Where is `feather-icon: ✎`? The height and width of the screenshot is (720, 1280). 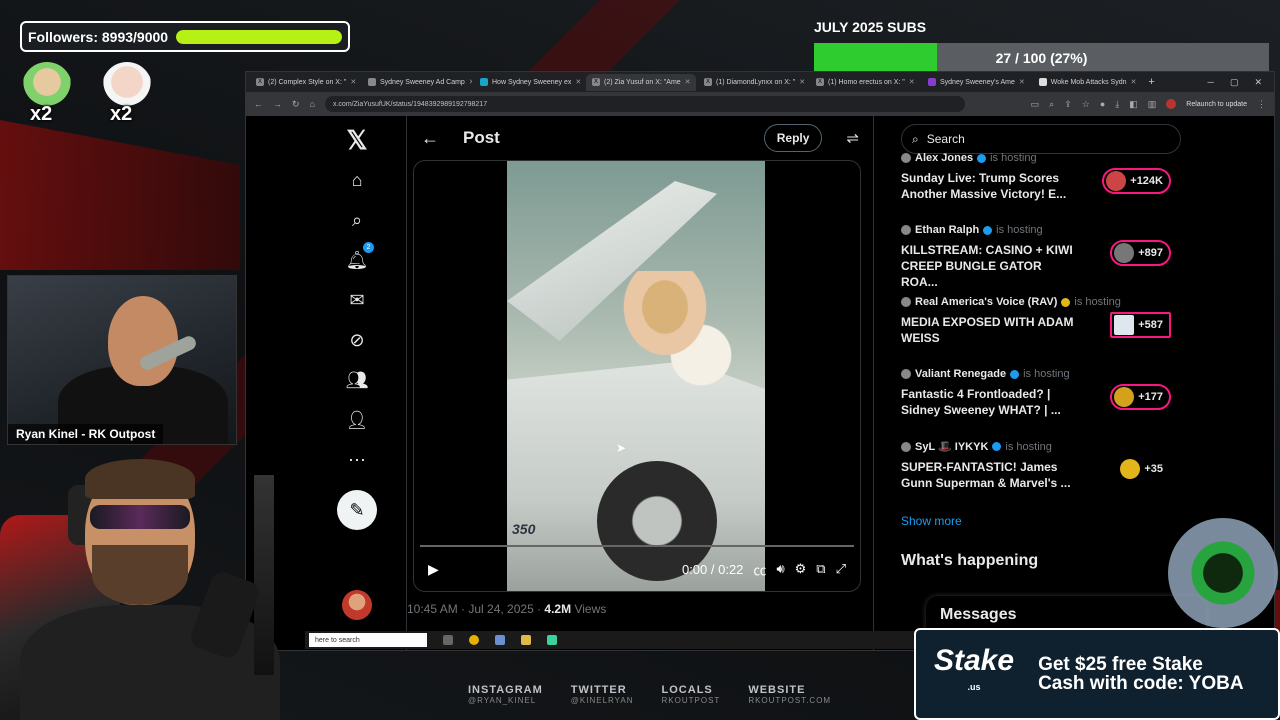 feather-icon: ✎ is located at coordinates (357, 509).